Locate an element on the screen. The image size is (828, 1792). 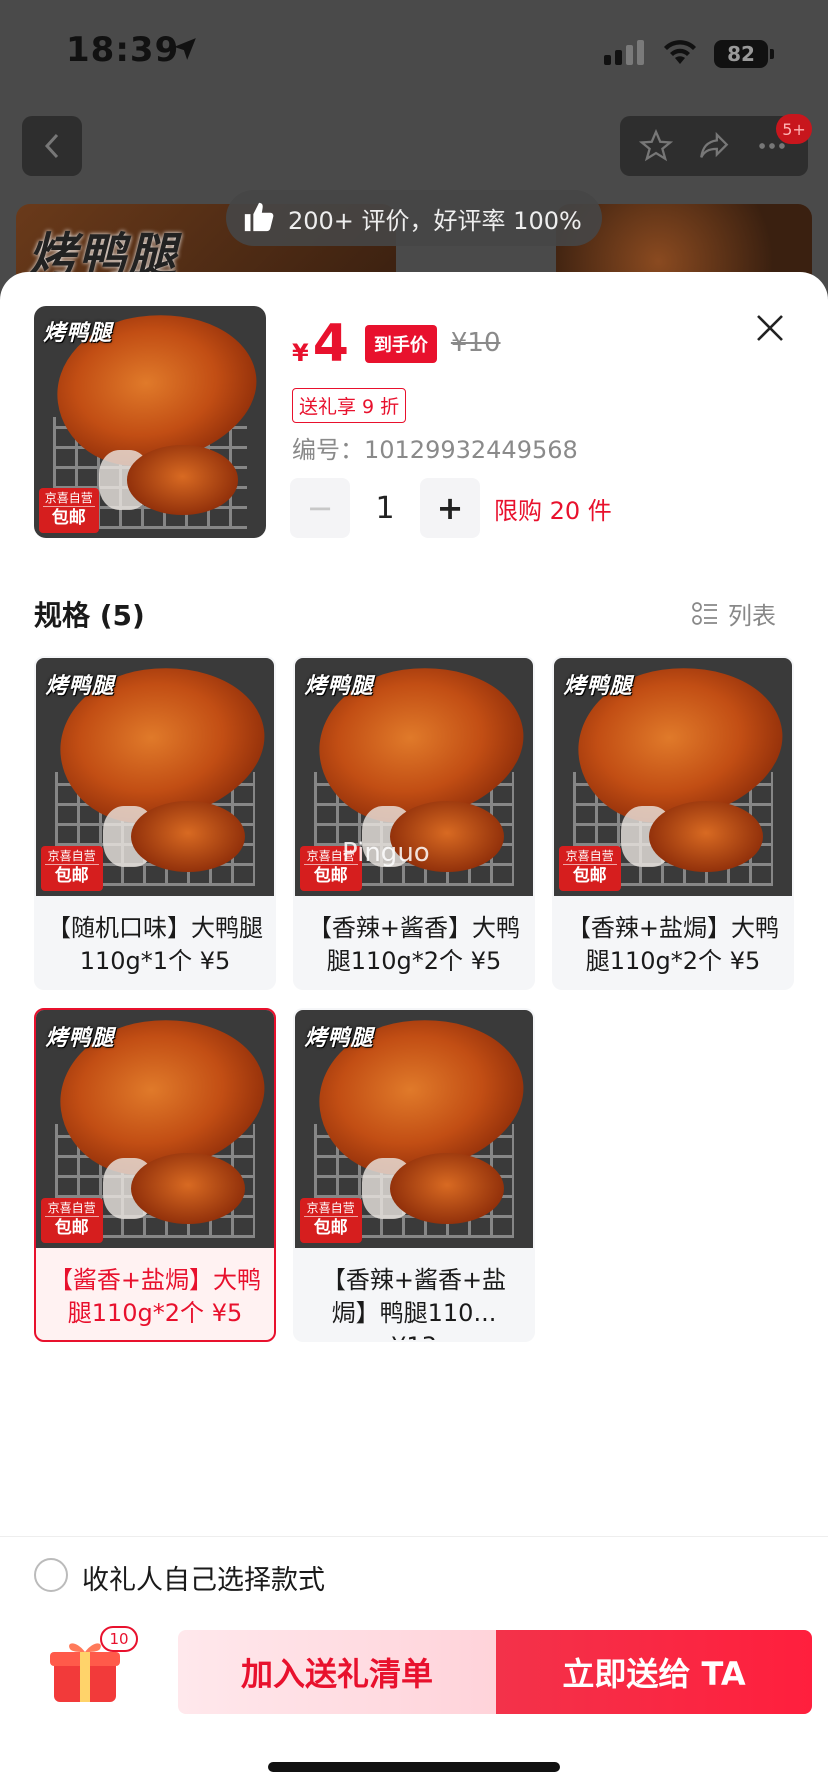
recipient-choice-label: 收礼人自己选择款式 is located at coordinates (203, 1577).